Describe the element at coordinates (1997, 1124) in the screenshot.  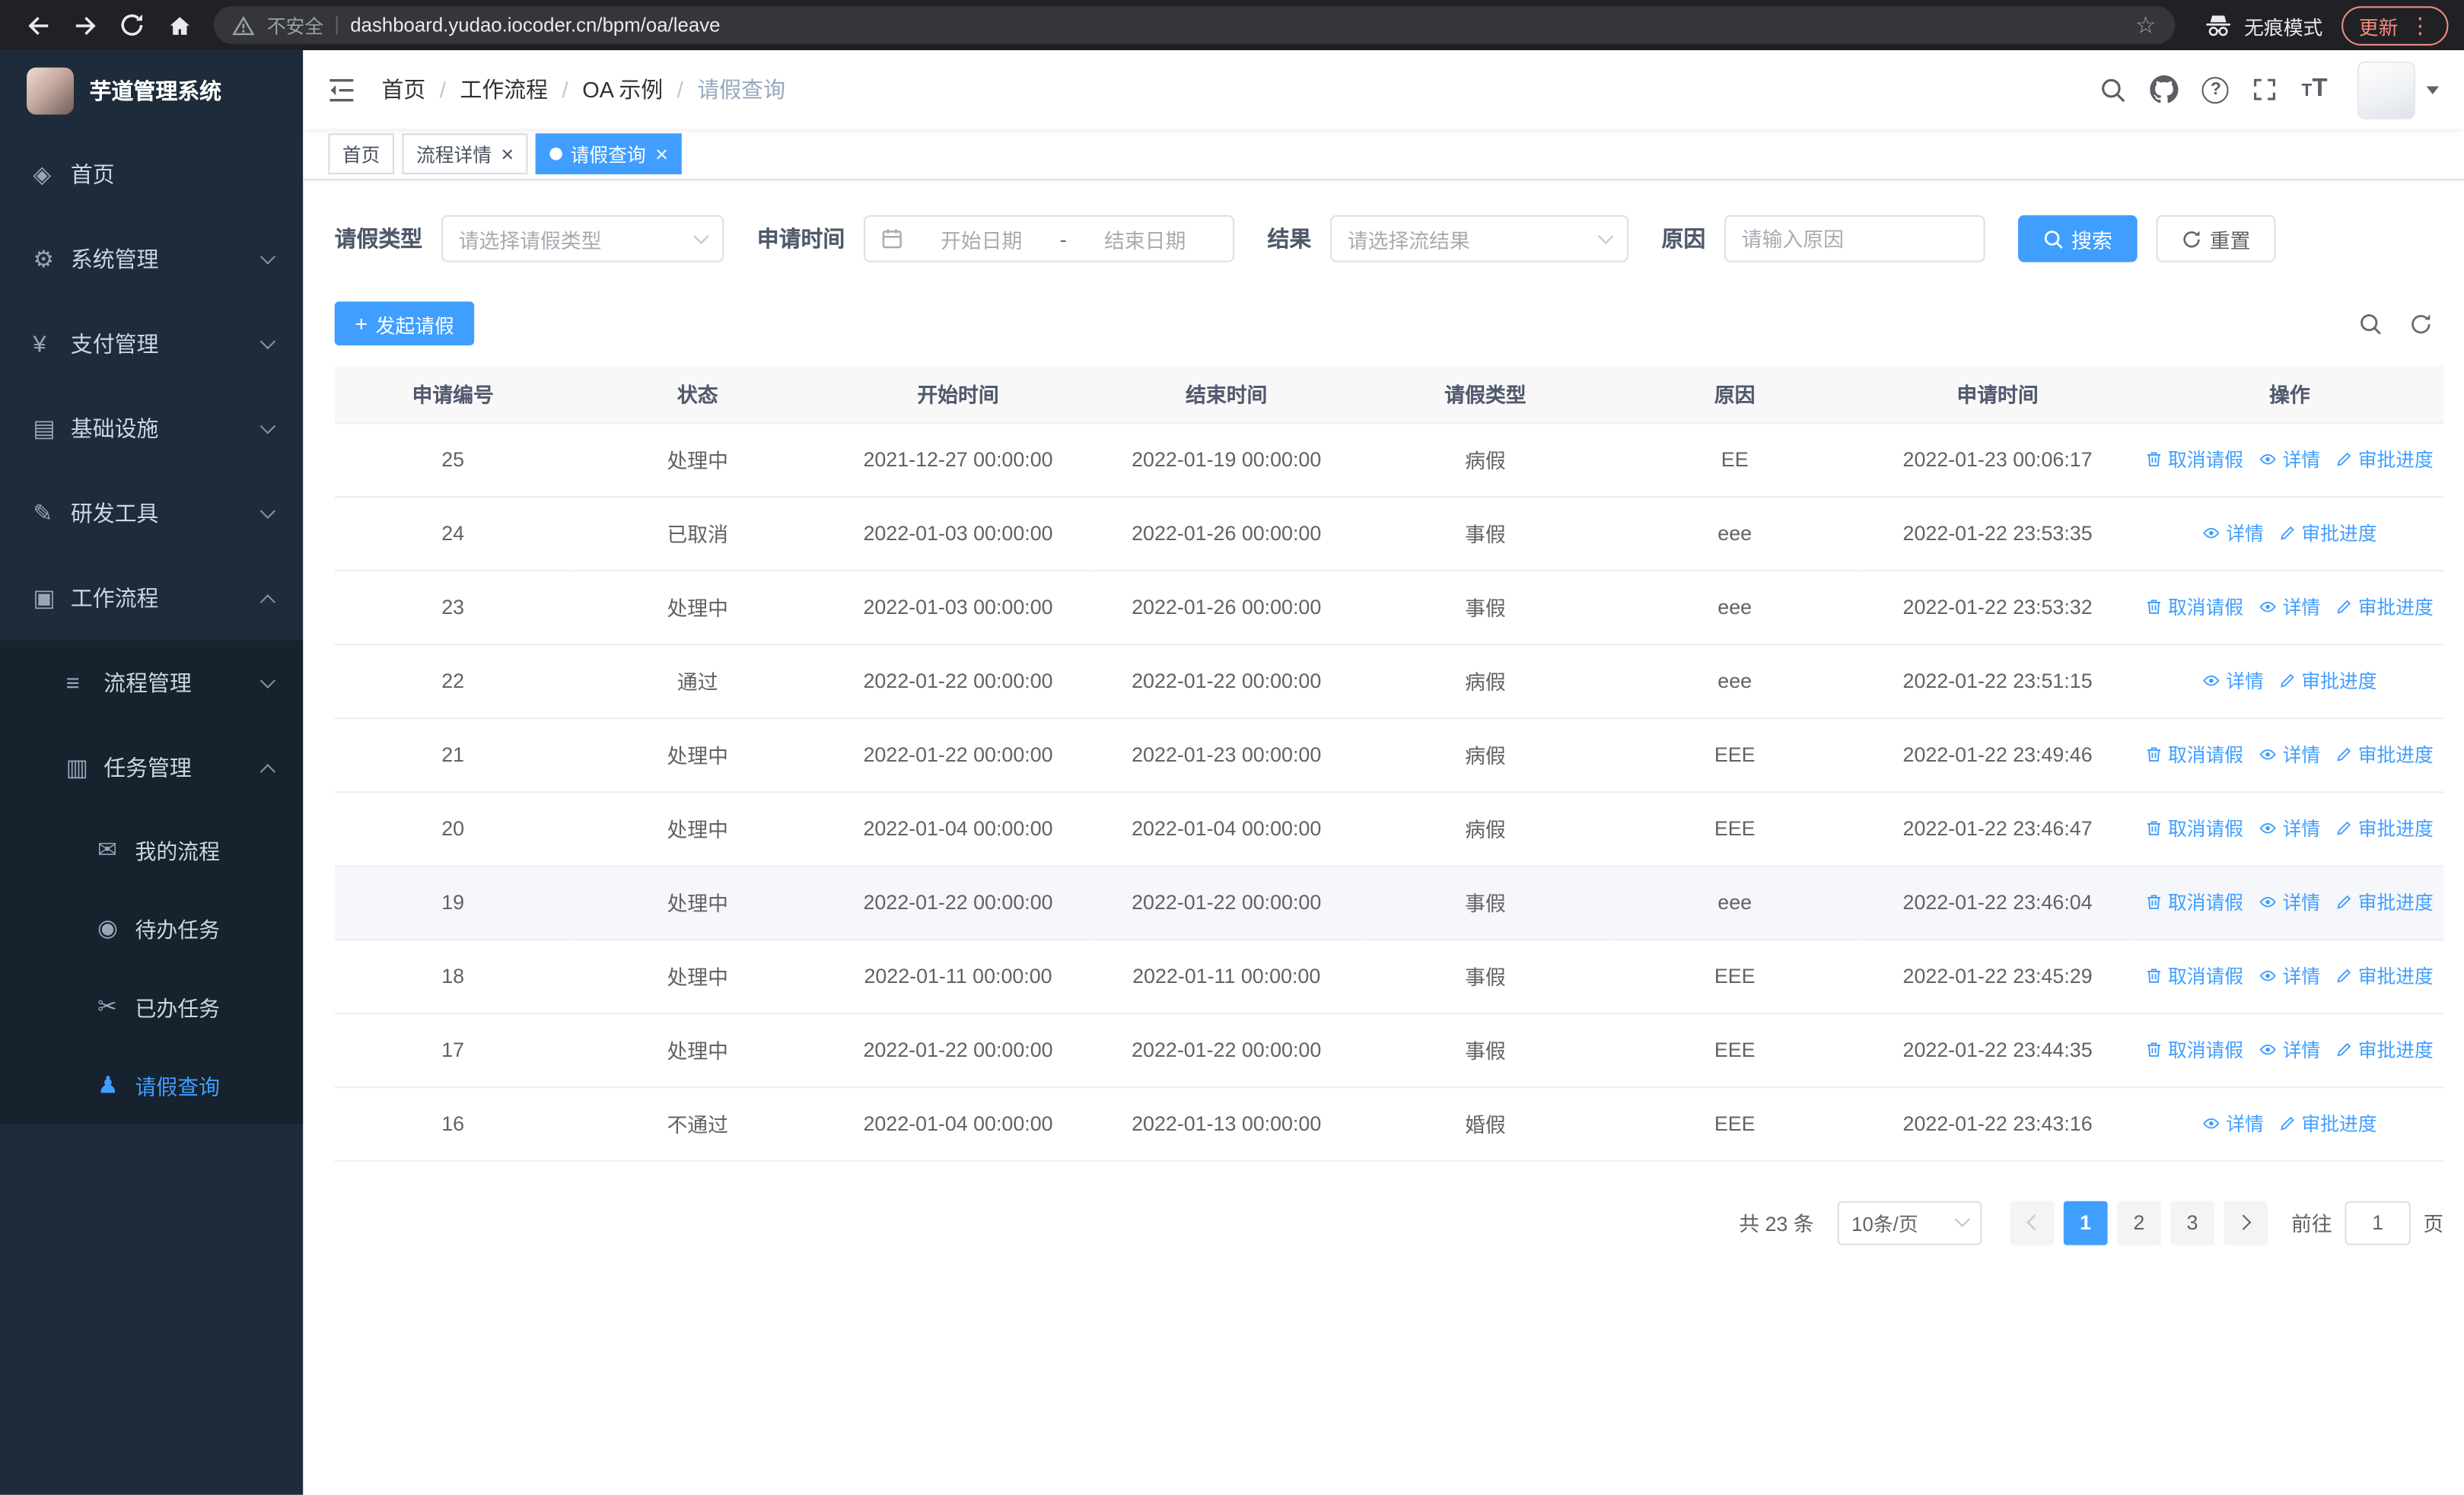
I see `cell-apply-time: 2022-01-22 23:43:16` at that location.